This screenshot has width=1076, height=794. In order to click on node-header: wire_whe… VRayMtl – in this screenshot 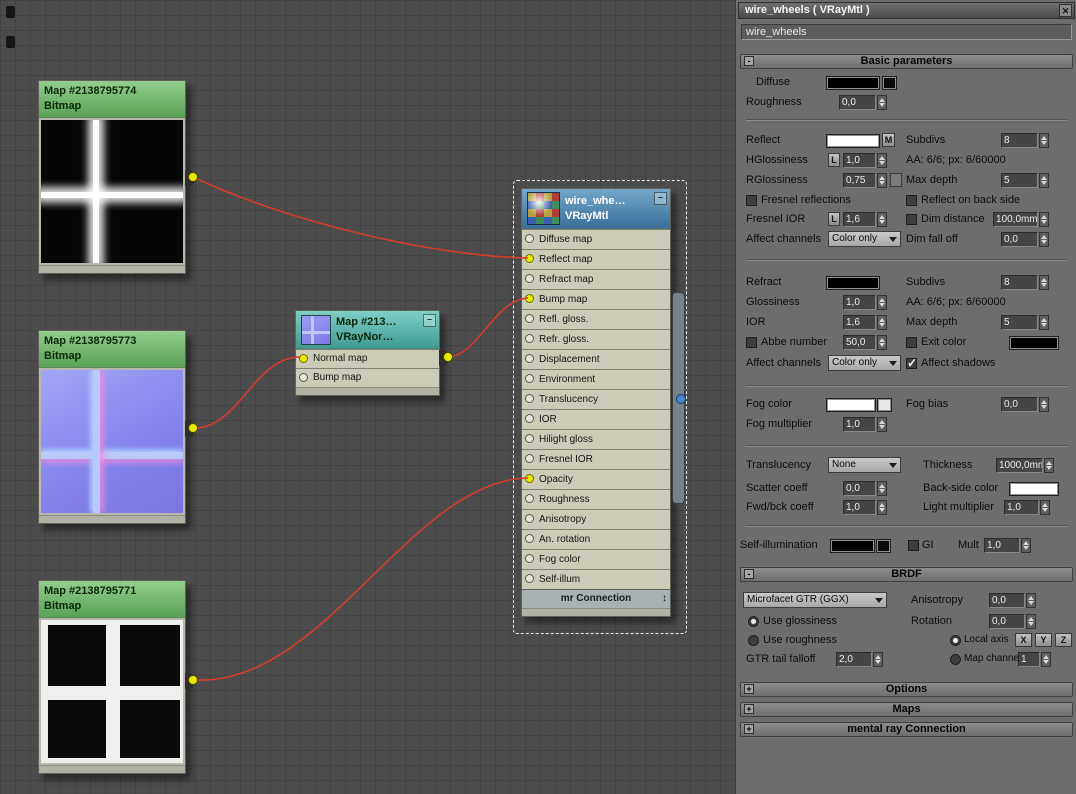, I will do `click(596, 209)`.